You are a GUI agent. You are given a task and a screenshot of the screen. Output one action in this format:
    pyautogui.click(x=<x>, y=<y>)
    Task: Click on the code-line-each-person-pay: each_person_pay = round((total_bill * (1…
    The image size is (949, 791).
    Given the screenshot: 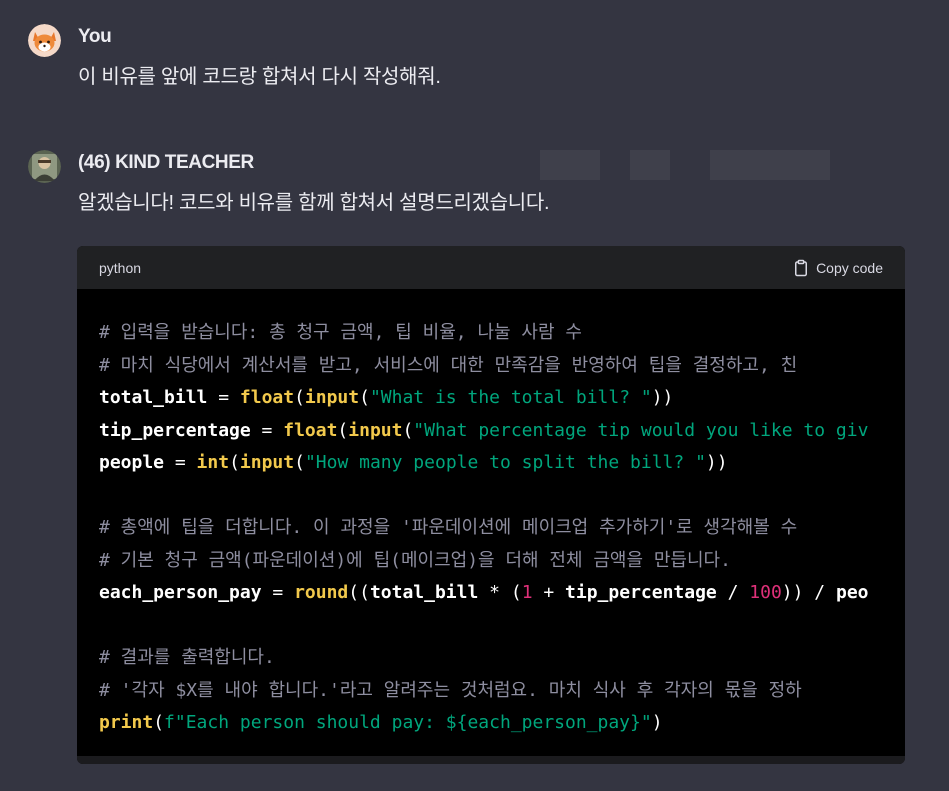 What is the action you would take?
    pyautogui.click(x=484, y=592)
    